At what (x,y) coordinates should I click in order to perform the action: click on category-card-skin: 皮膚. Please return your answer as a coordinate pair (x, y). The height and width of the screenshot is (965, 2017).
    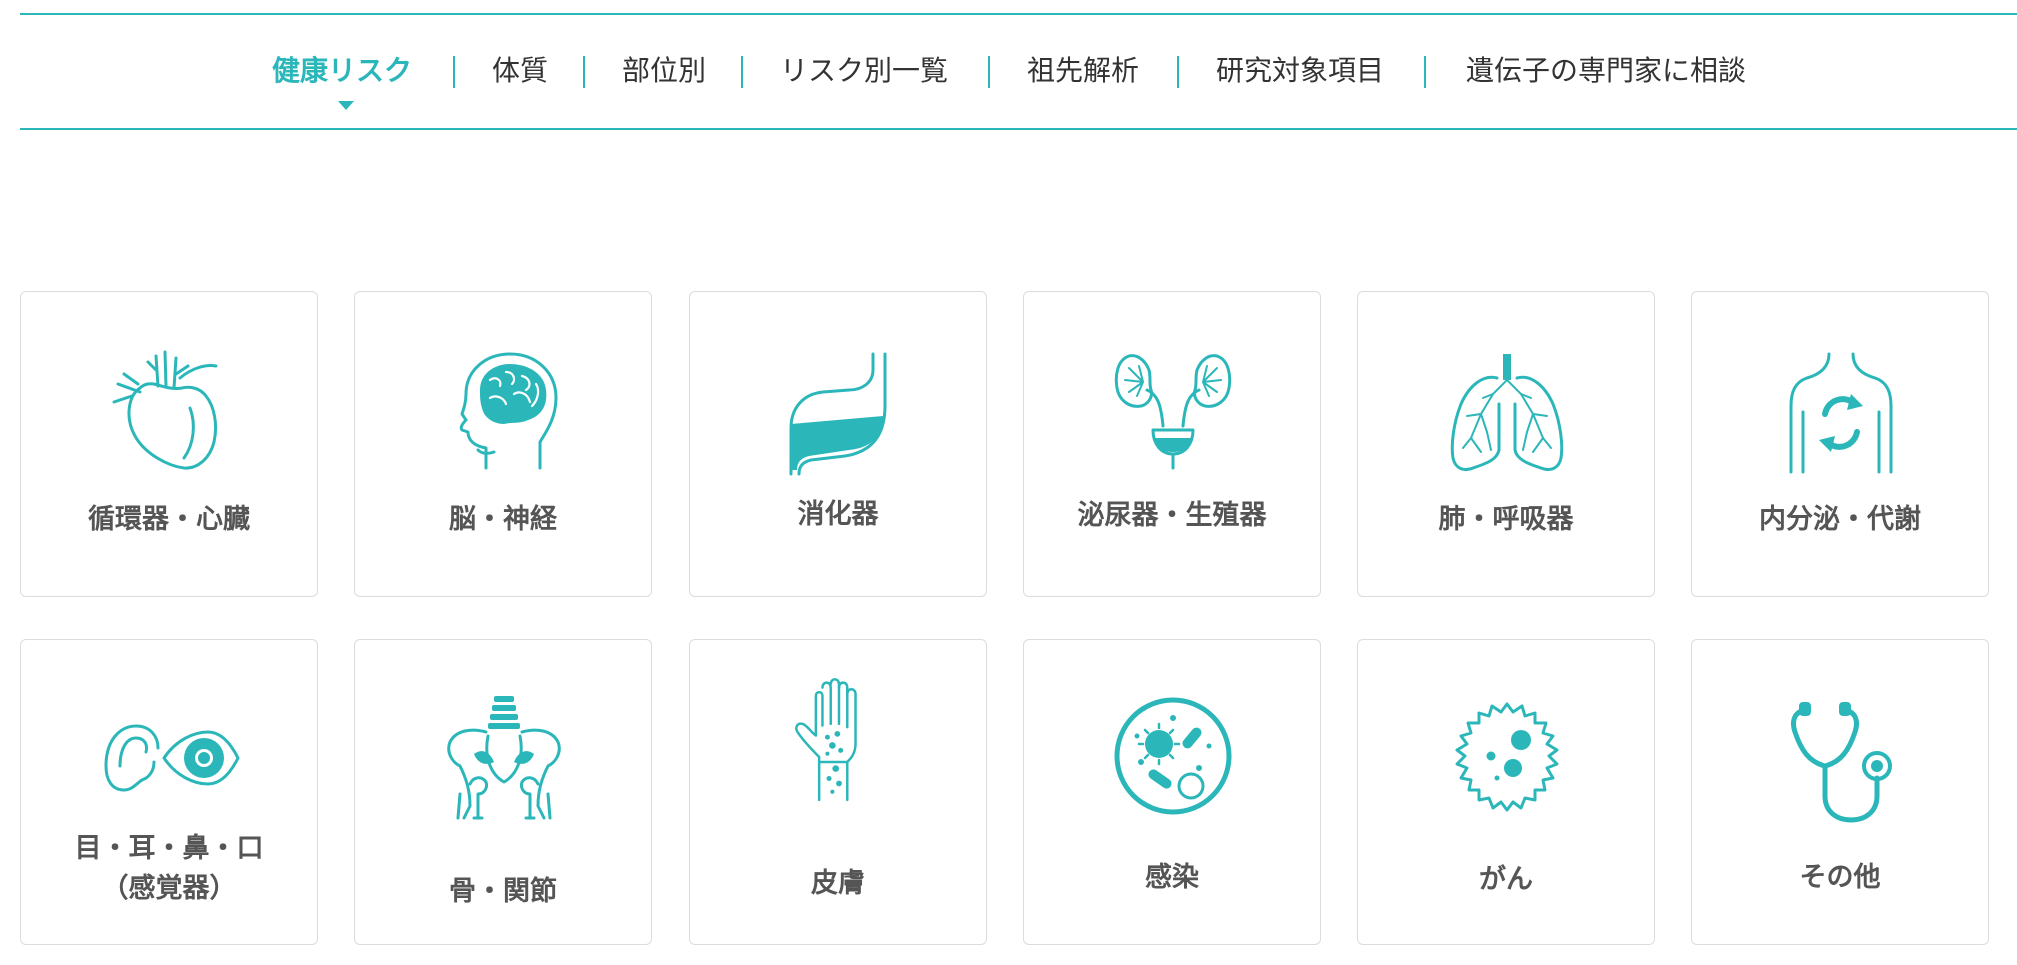
    Looking at the image, I should click on (838, 792).